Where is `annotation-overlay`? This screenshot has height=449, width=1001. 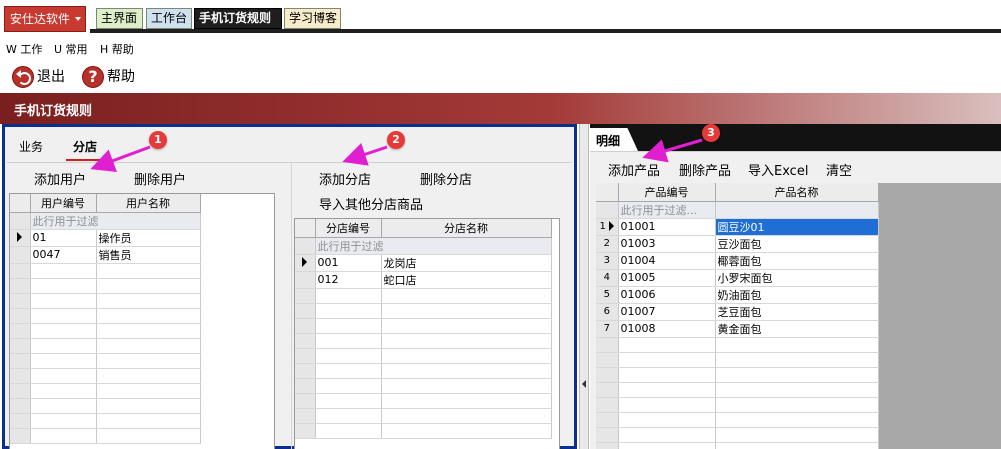 annotation-overlay is located at coordinates (396, 155).